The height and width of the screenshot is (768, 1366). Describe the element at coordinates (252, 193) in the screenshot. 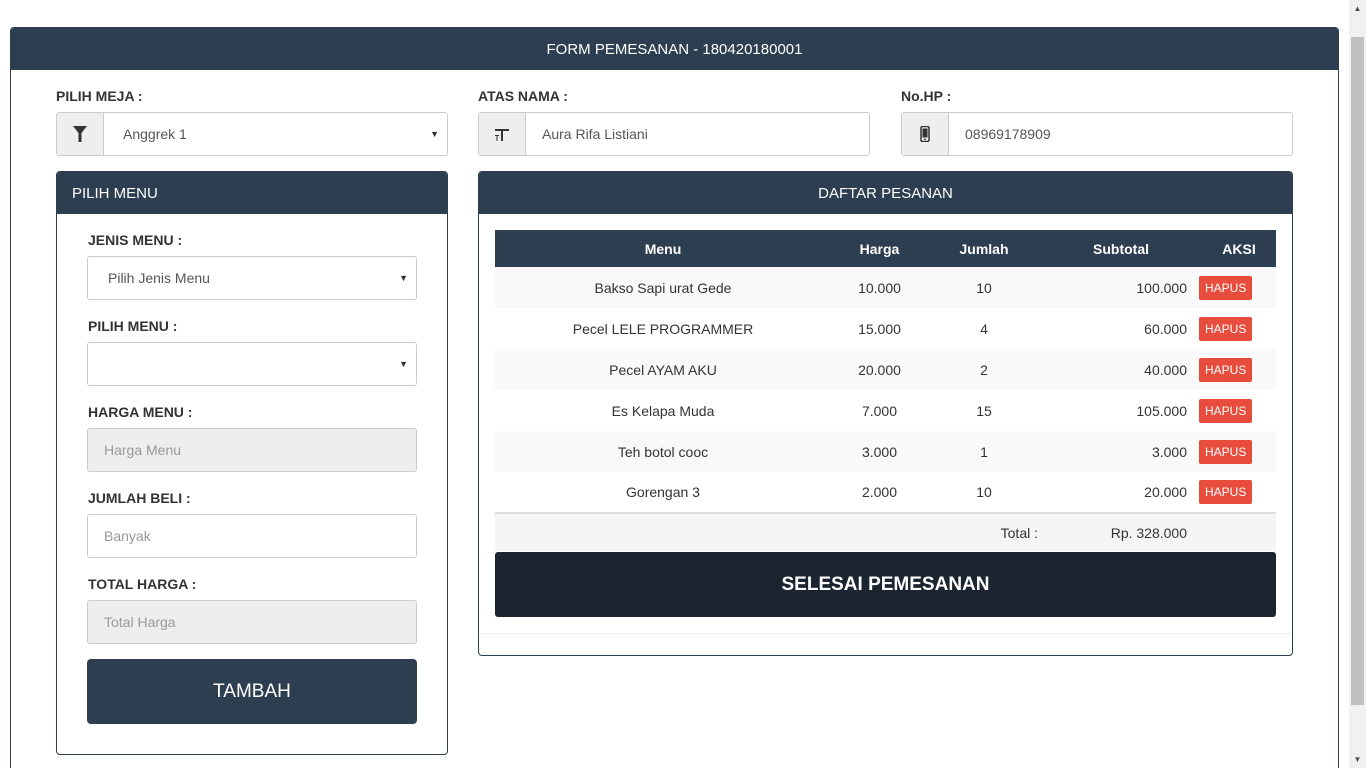

I see `pilih-menu-title: PILIH MENU` at that location.